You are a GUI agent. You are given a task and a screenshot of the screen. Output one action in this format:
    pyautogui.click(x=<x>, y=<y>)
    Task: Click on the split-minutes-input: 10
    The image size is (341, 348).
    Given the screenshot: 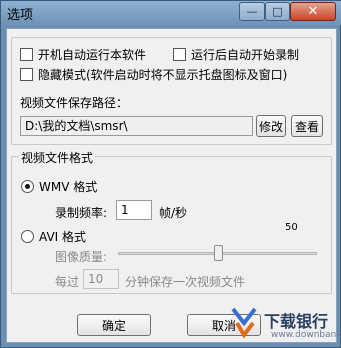 What is the action you would take?
    pyautogui.click(x=101, y=279)
    